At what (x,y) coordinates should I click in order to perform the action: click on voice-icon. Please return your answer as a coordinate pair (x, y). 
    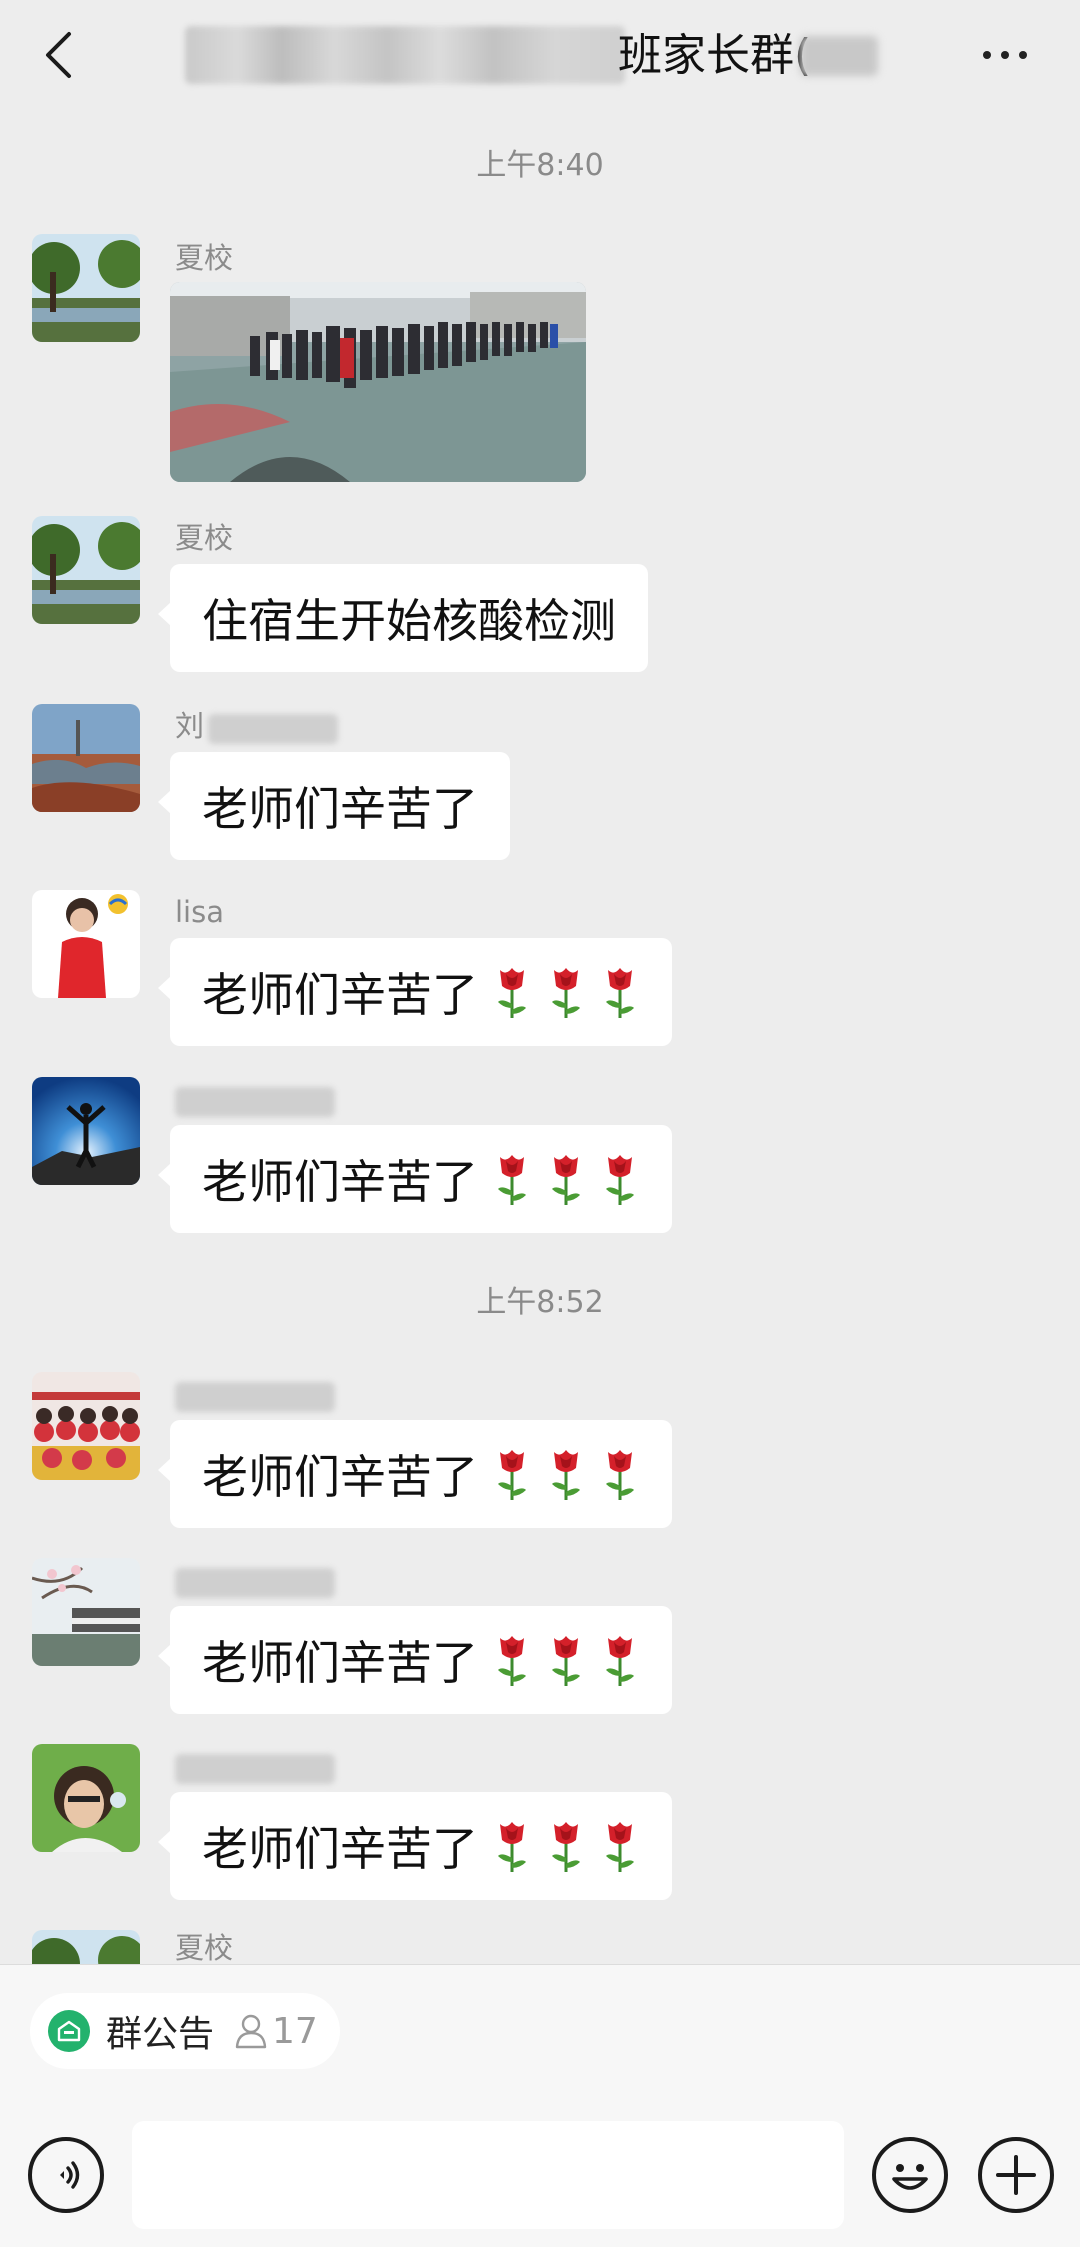
    Looking at the image, I should click on (70, 2175).